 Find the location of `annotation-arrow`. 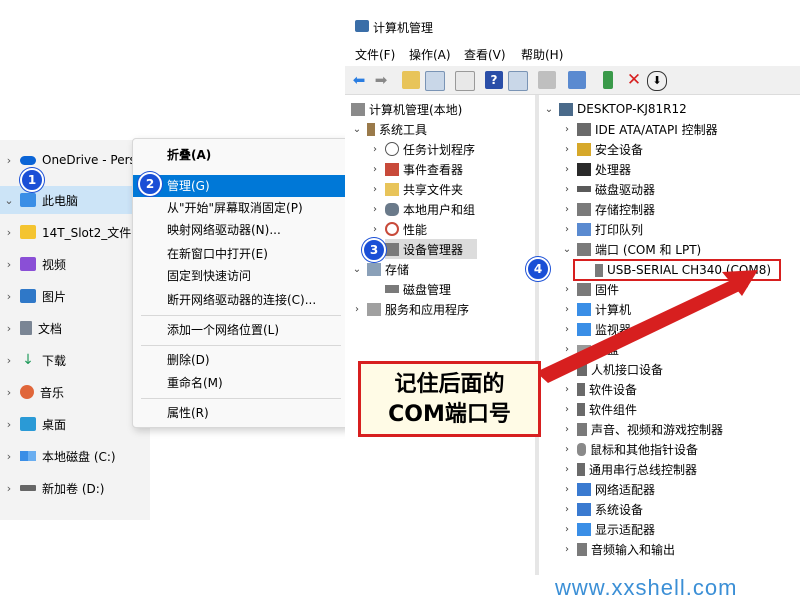

annotation-arrow is located at coordinates (642, 329).